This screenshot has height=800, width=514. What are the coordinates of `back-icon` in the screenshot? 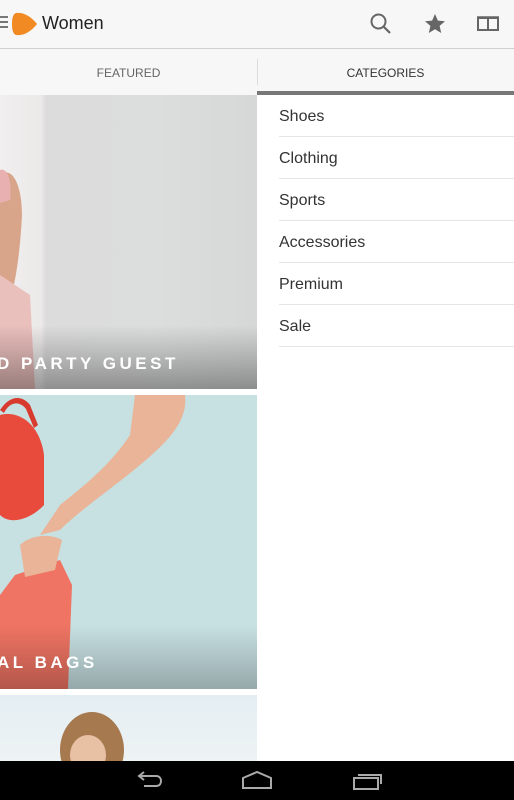 It's located at (148, 780).